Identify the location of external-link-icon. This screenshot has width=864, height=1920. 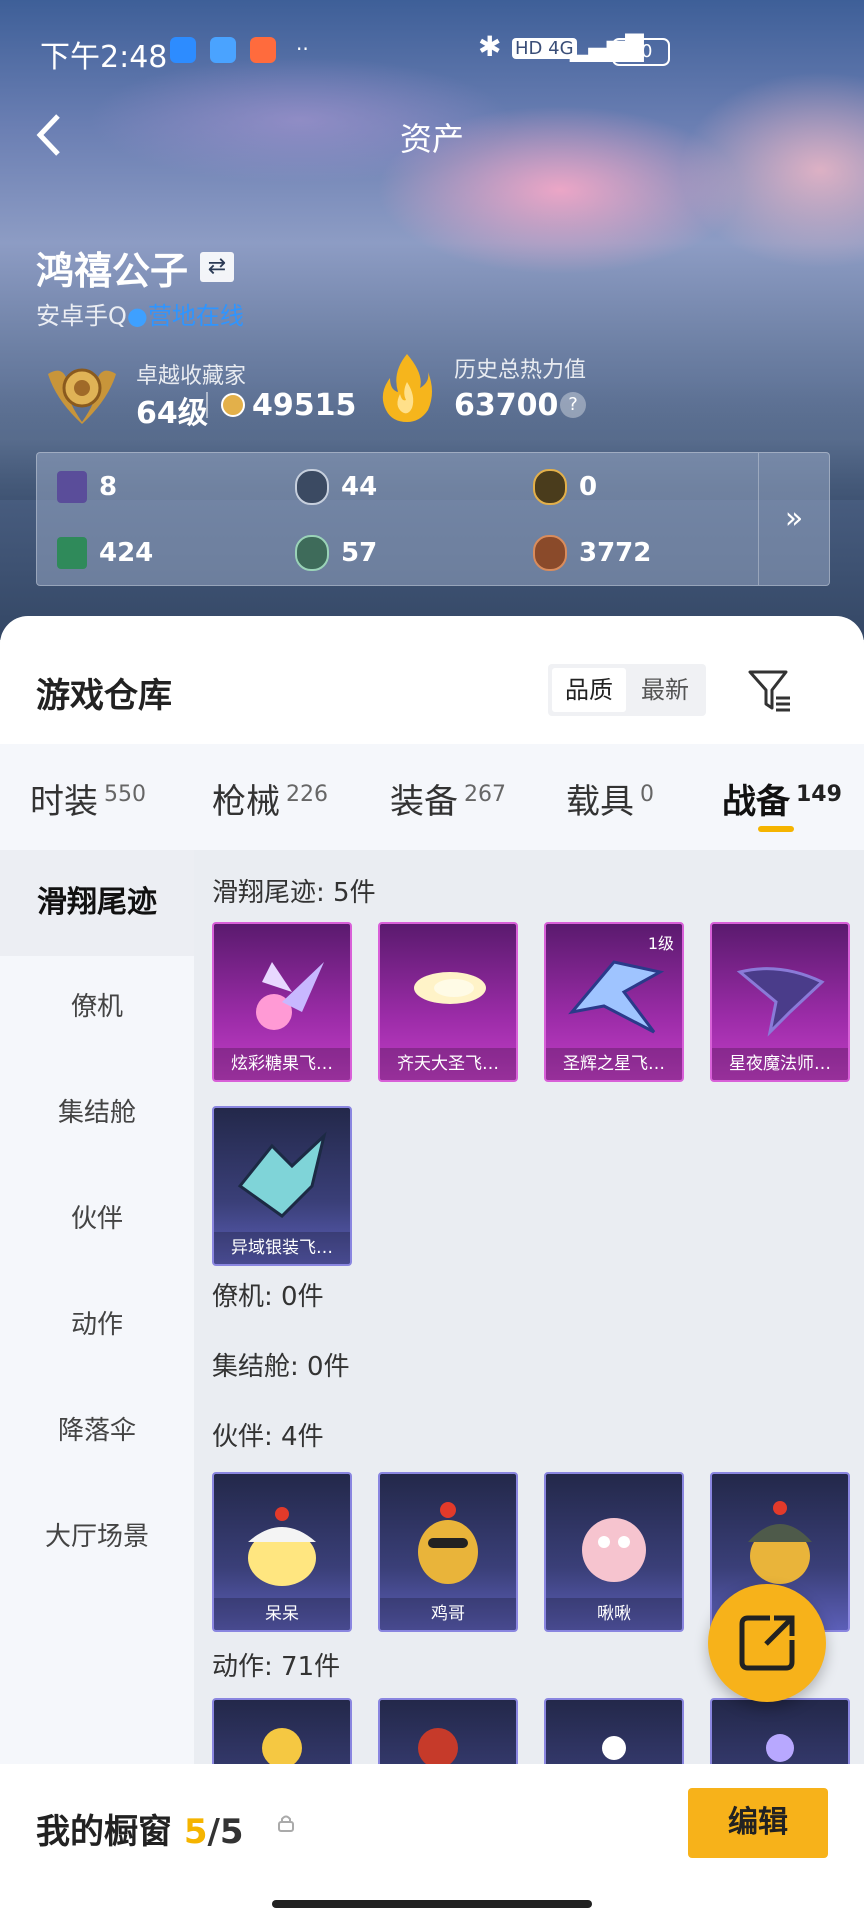
(767, 1643).